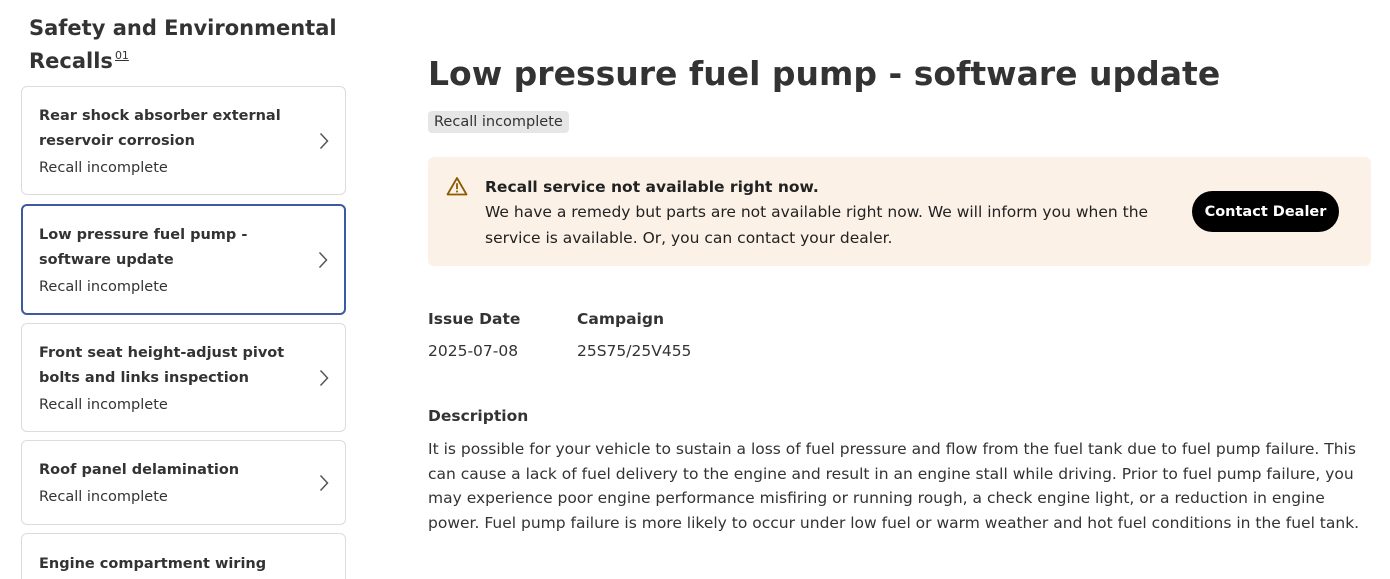  What do you see at coordinates (478, 416) in the screenshot?
I see `description-label: Description` at bounding box center [478, 416].